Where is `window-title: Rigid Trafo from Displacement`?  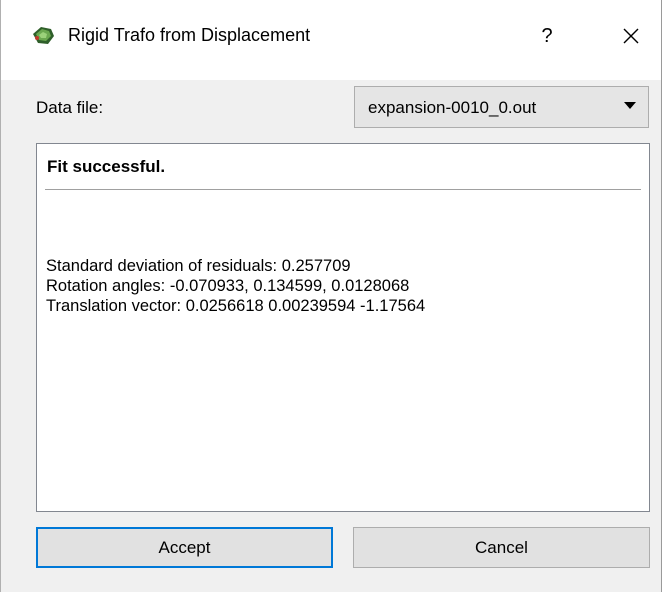 window-title: Rigid Trafo from Displacement is located at coordinates (189, 35).